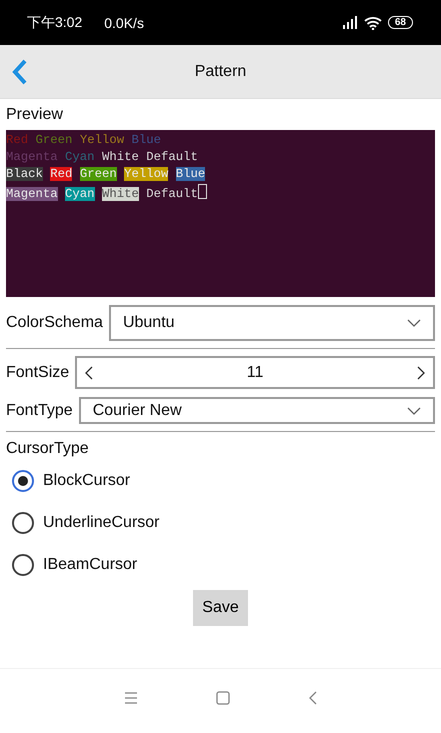  I want to click on terminal-text: Black, so click(24, 174).